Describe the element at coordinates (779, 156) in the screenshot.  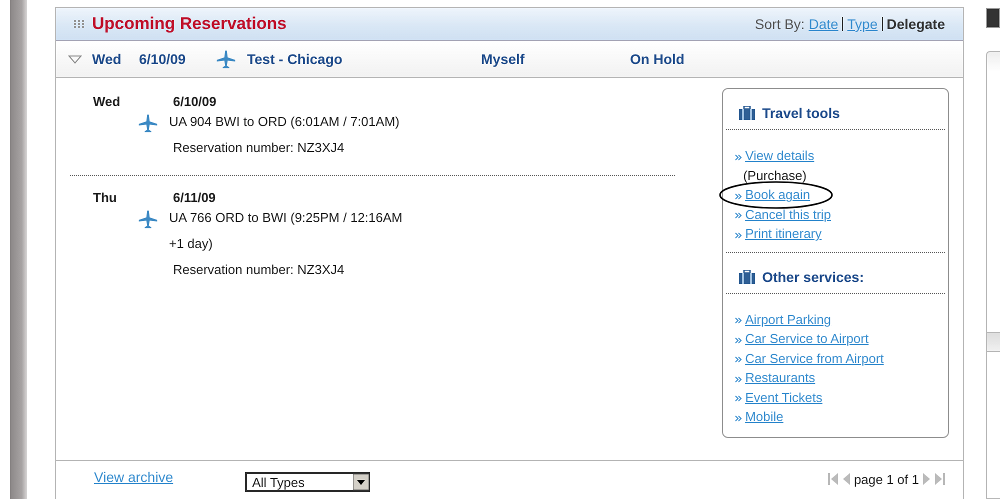
I see `tool-link: View details` at that location.